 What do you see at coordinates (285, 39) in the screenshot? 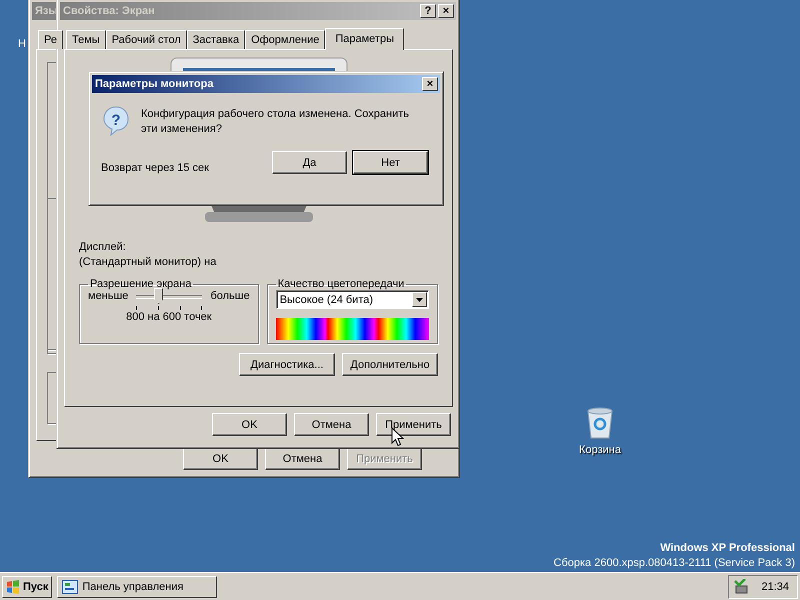
I see `tab: Оформление` at bounding box center [285, 39].